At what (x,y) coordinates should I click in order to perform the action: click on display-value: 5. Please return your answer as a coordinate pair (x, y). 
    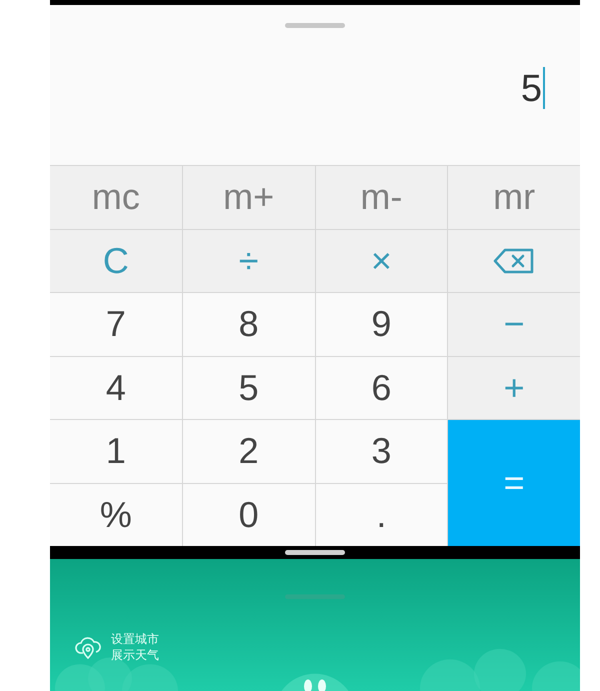
    Looking at the image, I should click on (531, 89).